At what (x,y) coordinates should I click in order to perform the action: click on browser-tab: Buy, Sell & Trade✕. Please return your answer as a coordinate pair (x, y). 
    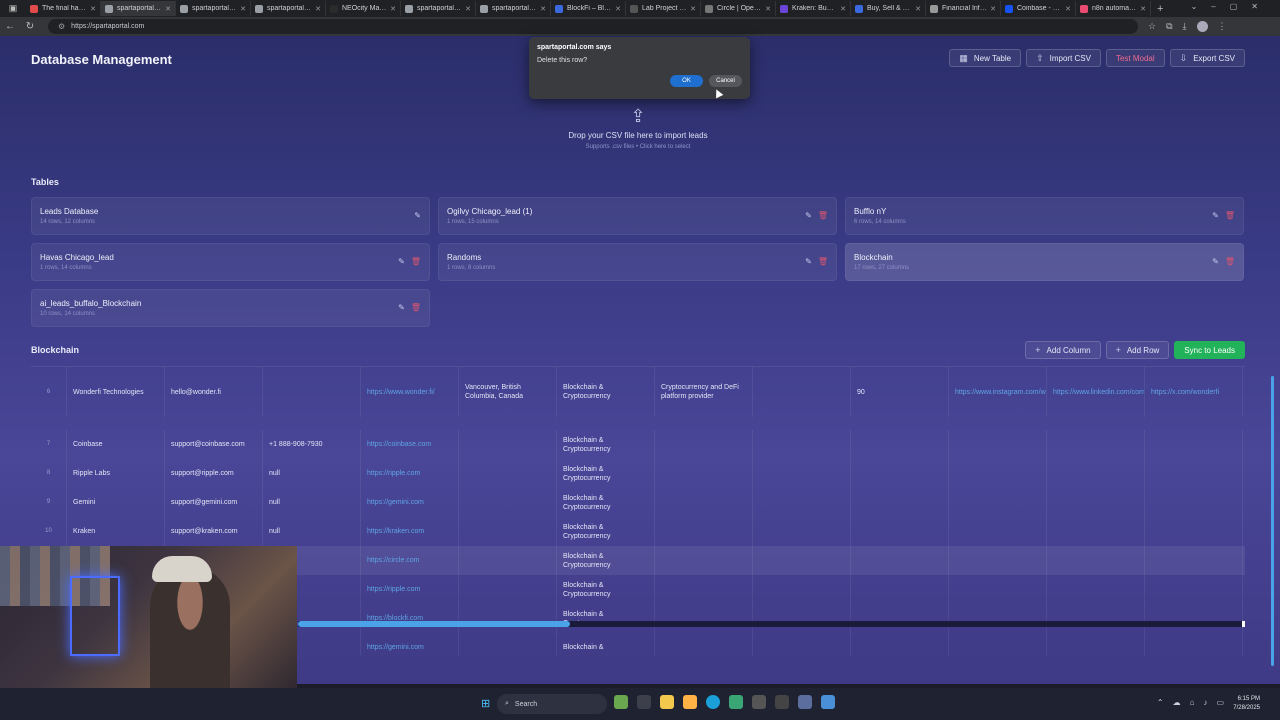
    Looking at the image, I should click on (888, 8).